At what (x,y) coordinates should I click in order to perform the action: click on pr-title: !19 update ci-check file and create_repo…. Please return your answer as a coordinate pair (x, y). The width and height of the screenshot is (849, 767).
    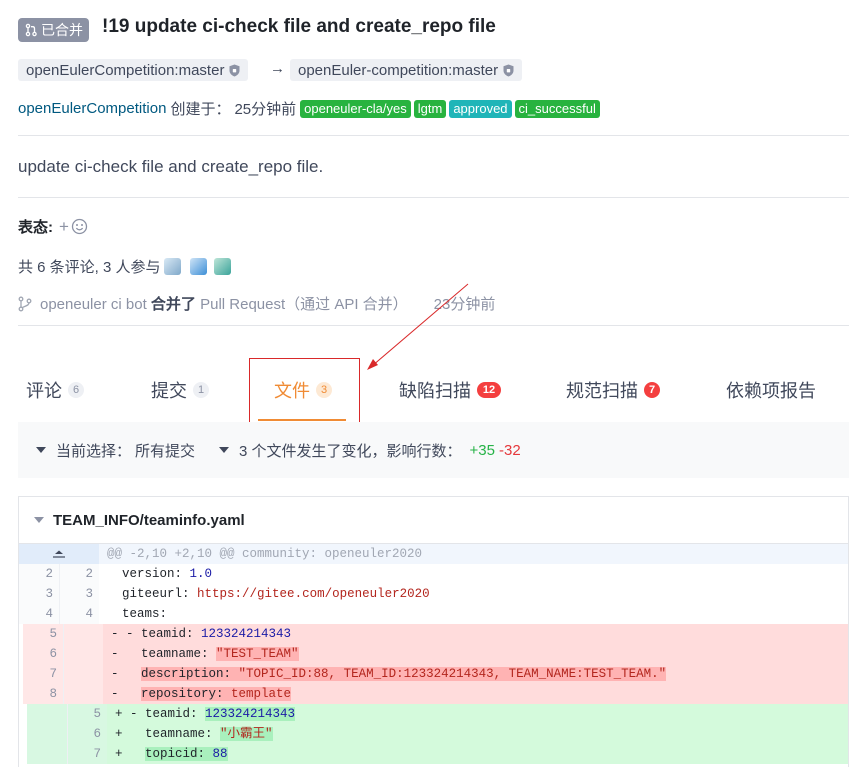
    Looking at the image, I should click on (299, 26).